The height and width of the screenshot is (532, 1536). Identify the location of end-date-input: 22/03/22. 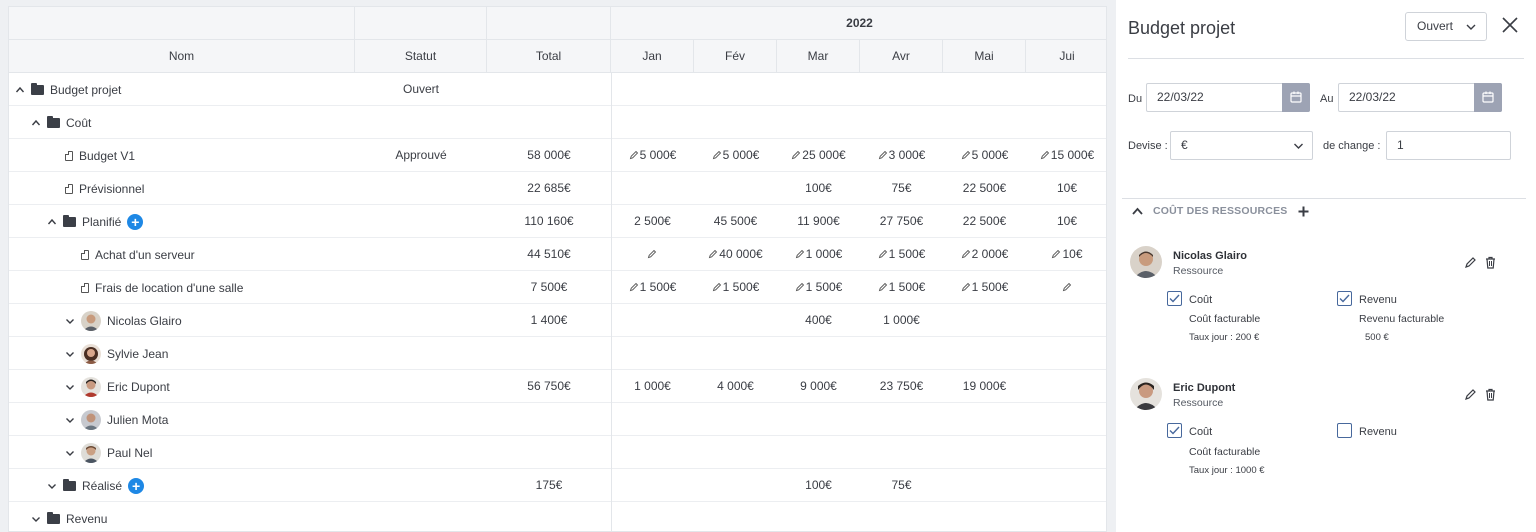
(1420, 97).